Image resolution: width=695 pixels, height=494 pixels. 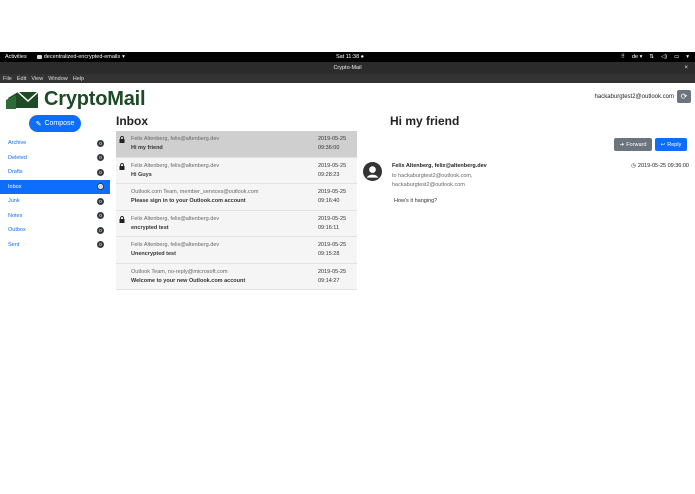 I want to click on compose-button: ✎ Compose, so click(x=55, y=123).